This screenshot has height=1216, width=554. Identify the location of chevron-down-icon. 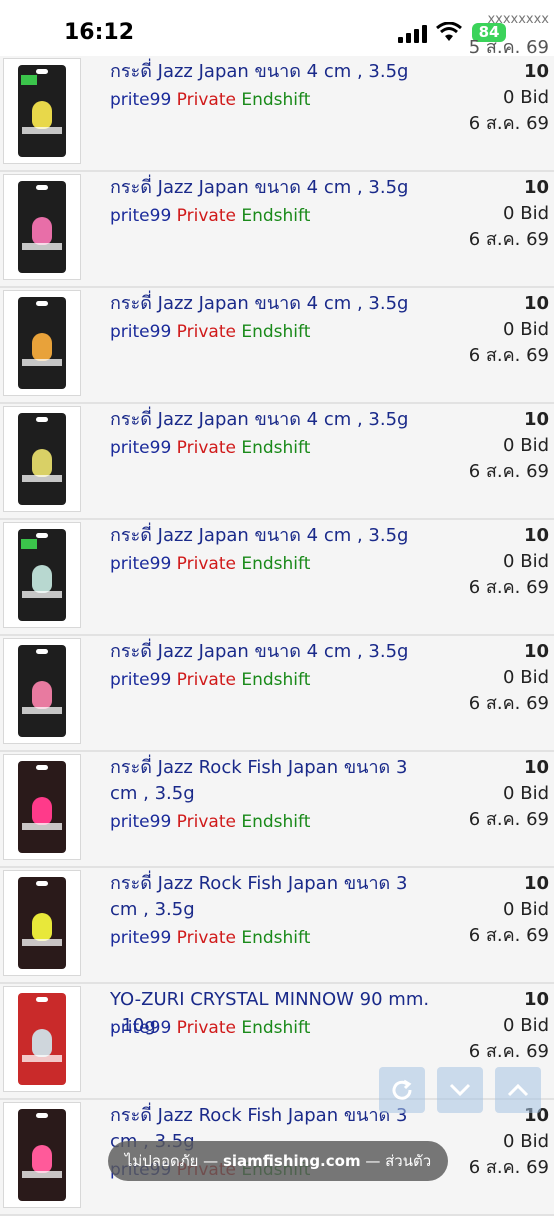
(460, 1090).